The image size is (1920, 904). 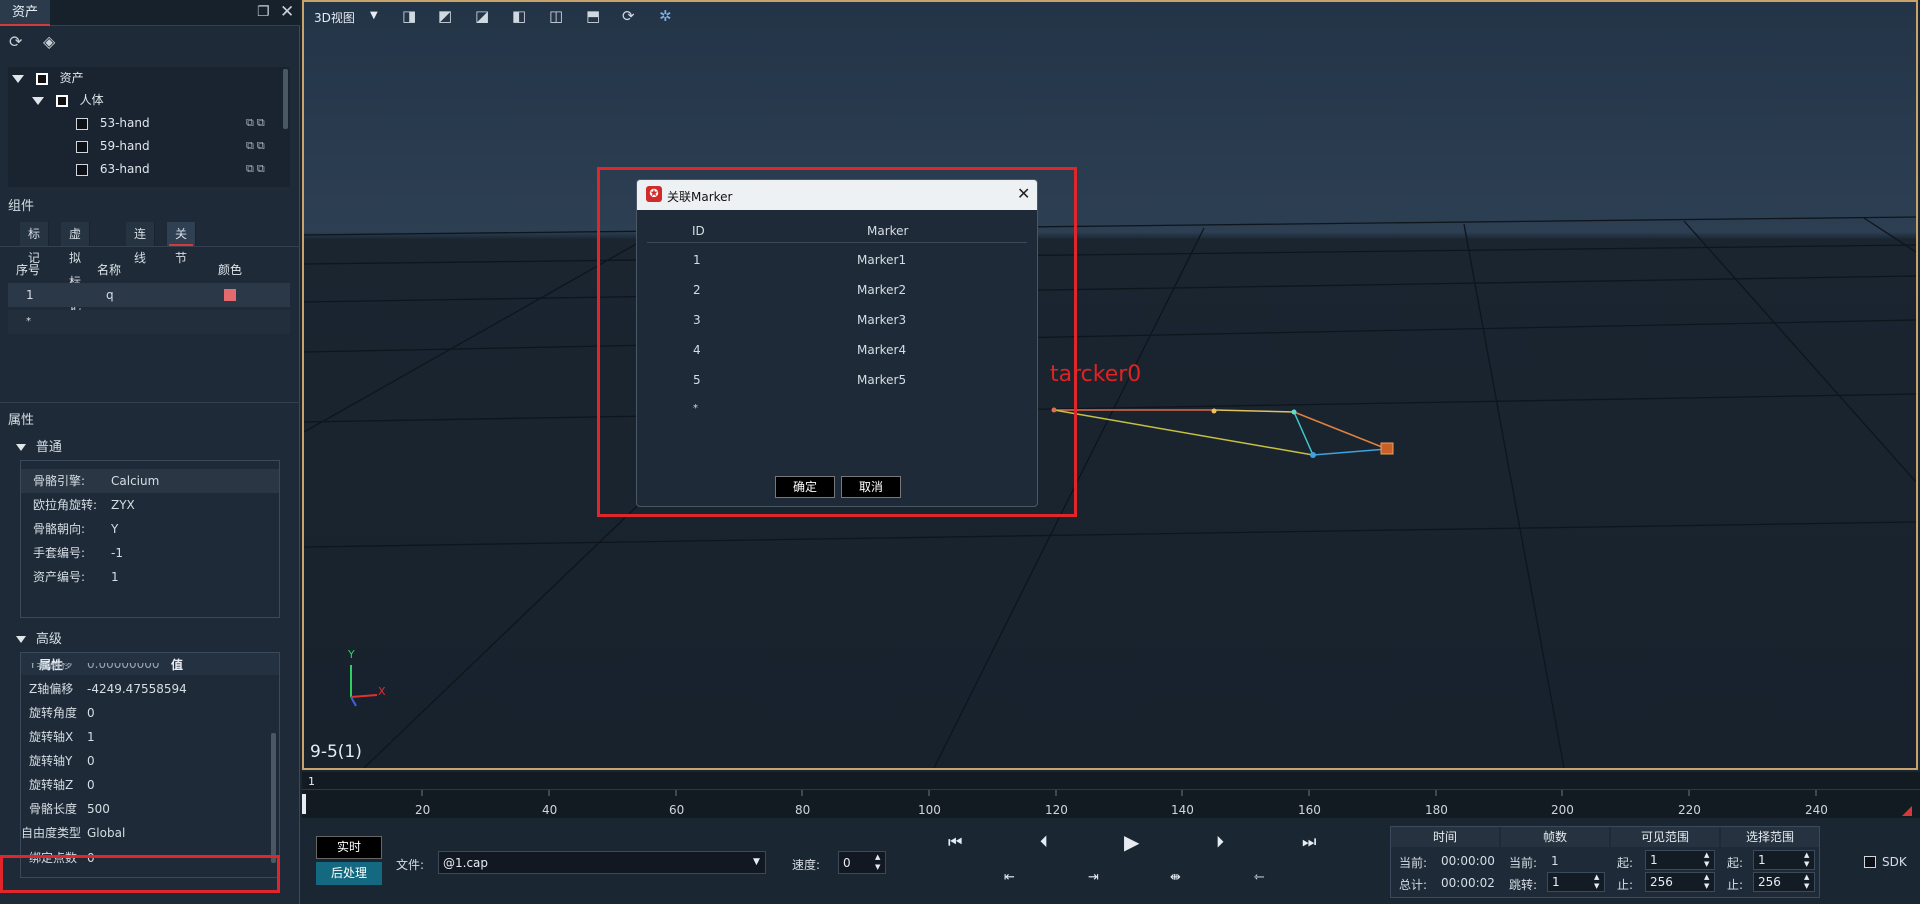 What do you see at coordinates (837, 349) in the screenshot?
I see `table-row: 4 Marker4` at bounding box center [837, 349].